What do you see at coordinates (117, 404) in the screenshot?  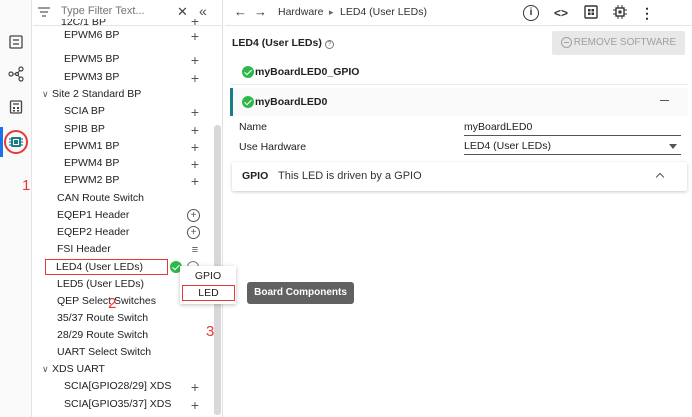 I see `tree-item-scia-35-37: SCIA[GPIO35/37] XDS` at bounding box center [117, 404].